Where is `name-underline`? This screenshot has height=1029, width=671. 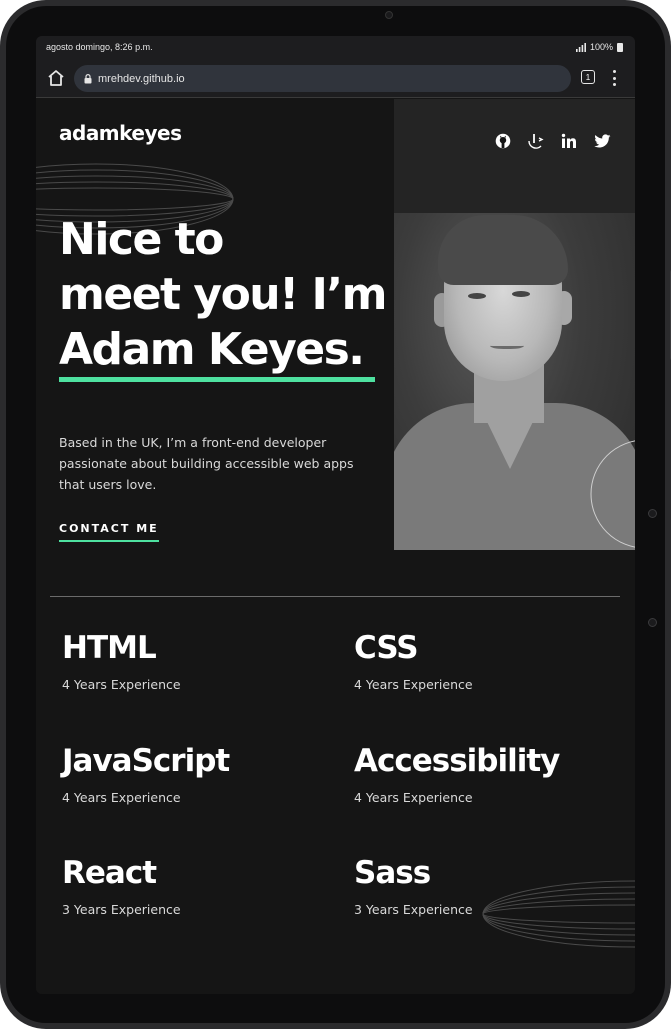
name-underline is located at coordinates (217, 379).